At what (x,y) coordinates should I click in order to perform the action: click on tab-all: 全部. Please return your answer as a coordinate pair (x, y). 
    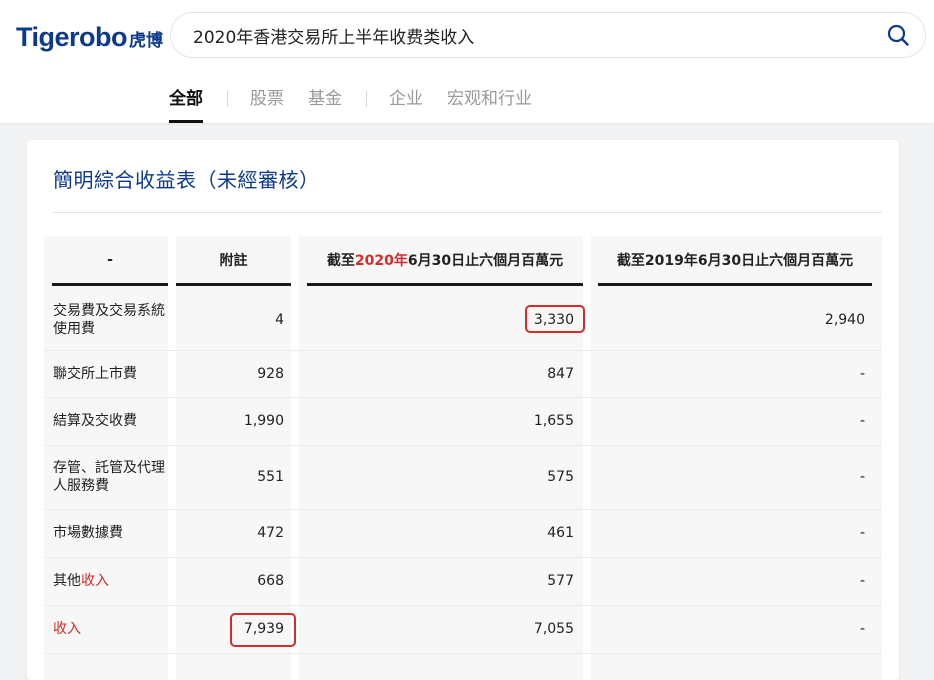
    Looking at the image, I should click on (186, 104).